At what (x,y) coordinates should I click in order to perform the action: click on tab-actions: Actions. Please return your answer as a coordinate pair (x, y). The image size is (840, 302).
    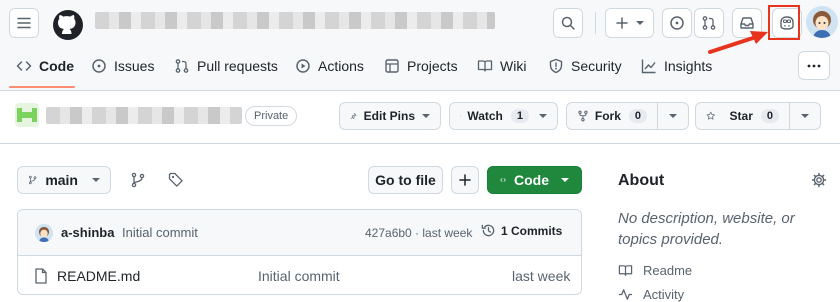
    Looking at the image, I should click on (329, 66).